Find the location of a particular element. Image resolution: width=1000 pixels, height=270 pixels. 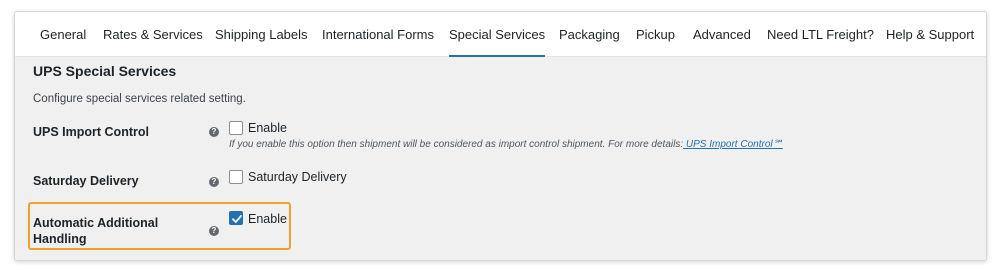

import-control-checkbox is located at coordinates (236, 128).